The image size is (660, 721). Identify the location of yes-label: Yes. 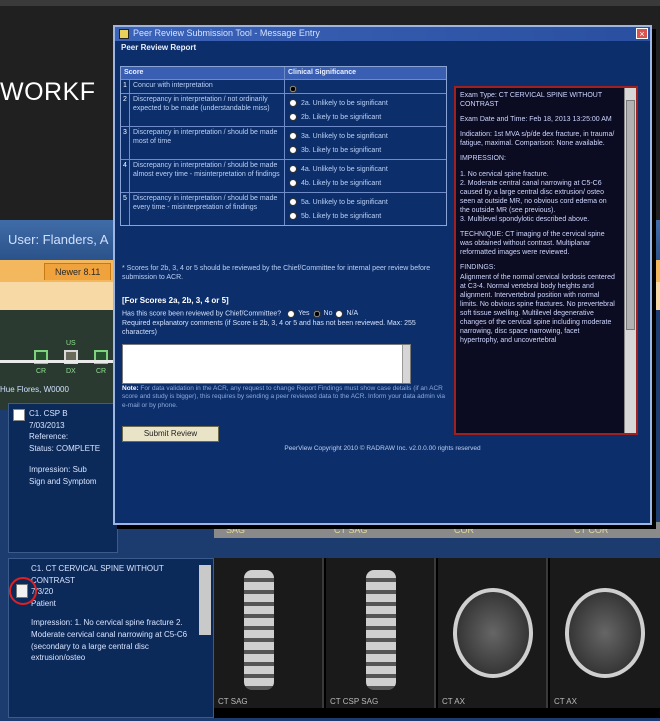
(304, 313).